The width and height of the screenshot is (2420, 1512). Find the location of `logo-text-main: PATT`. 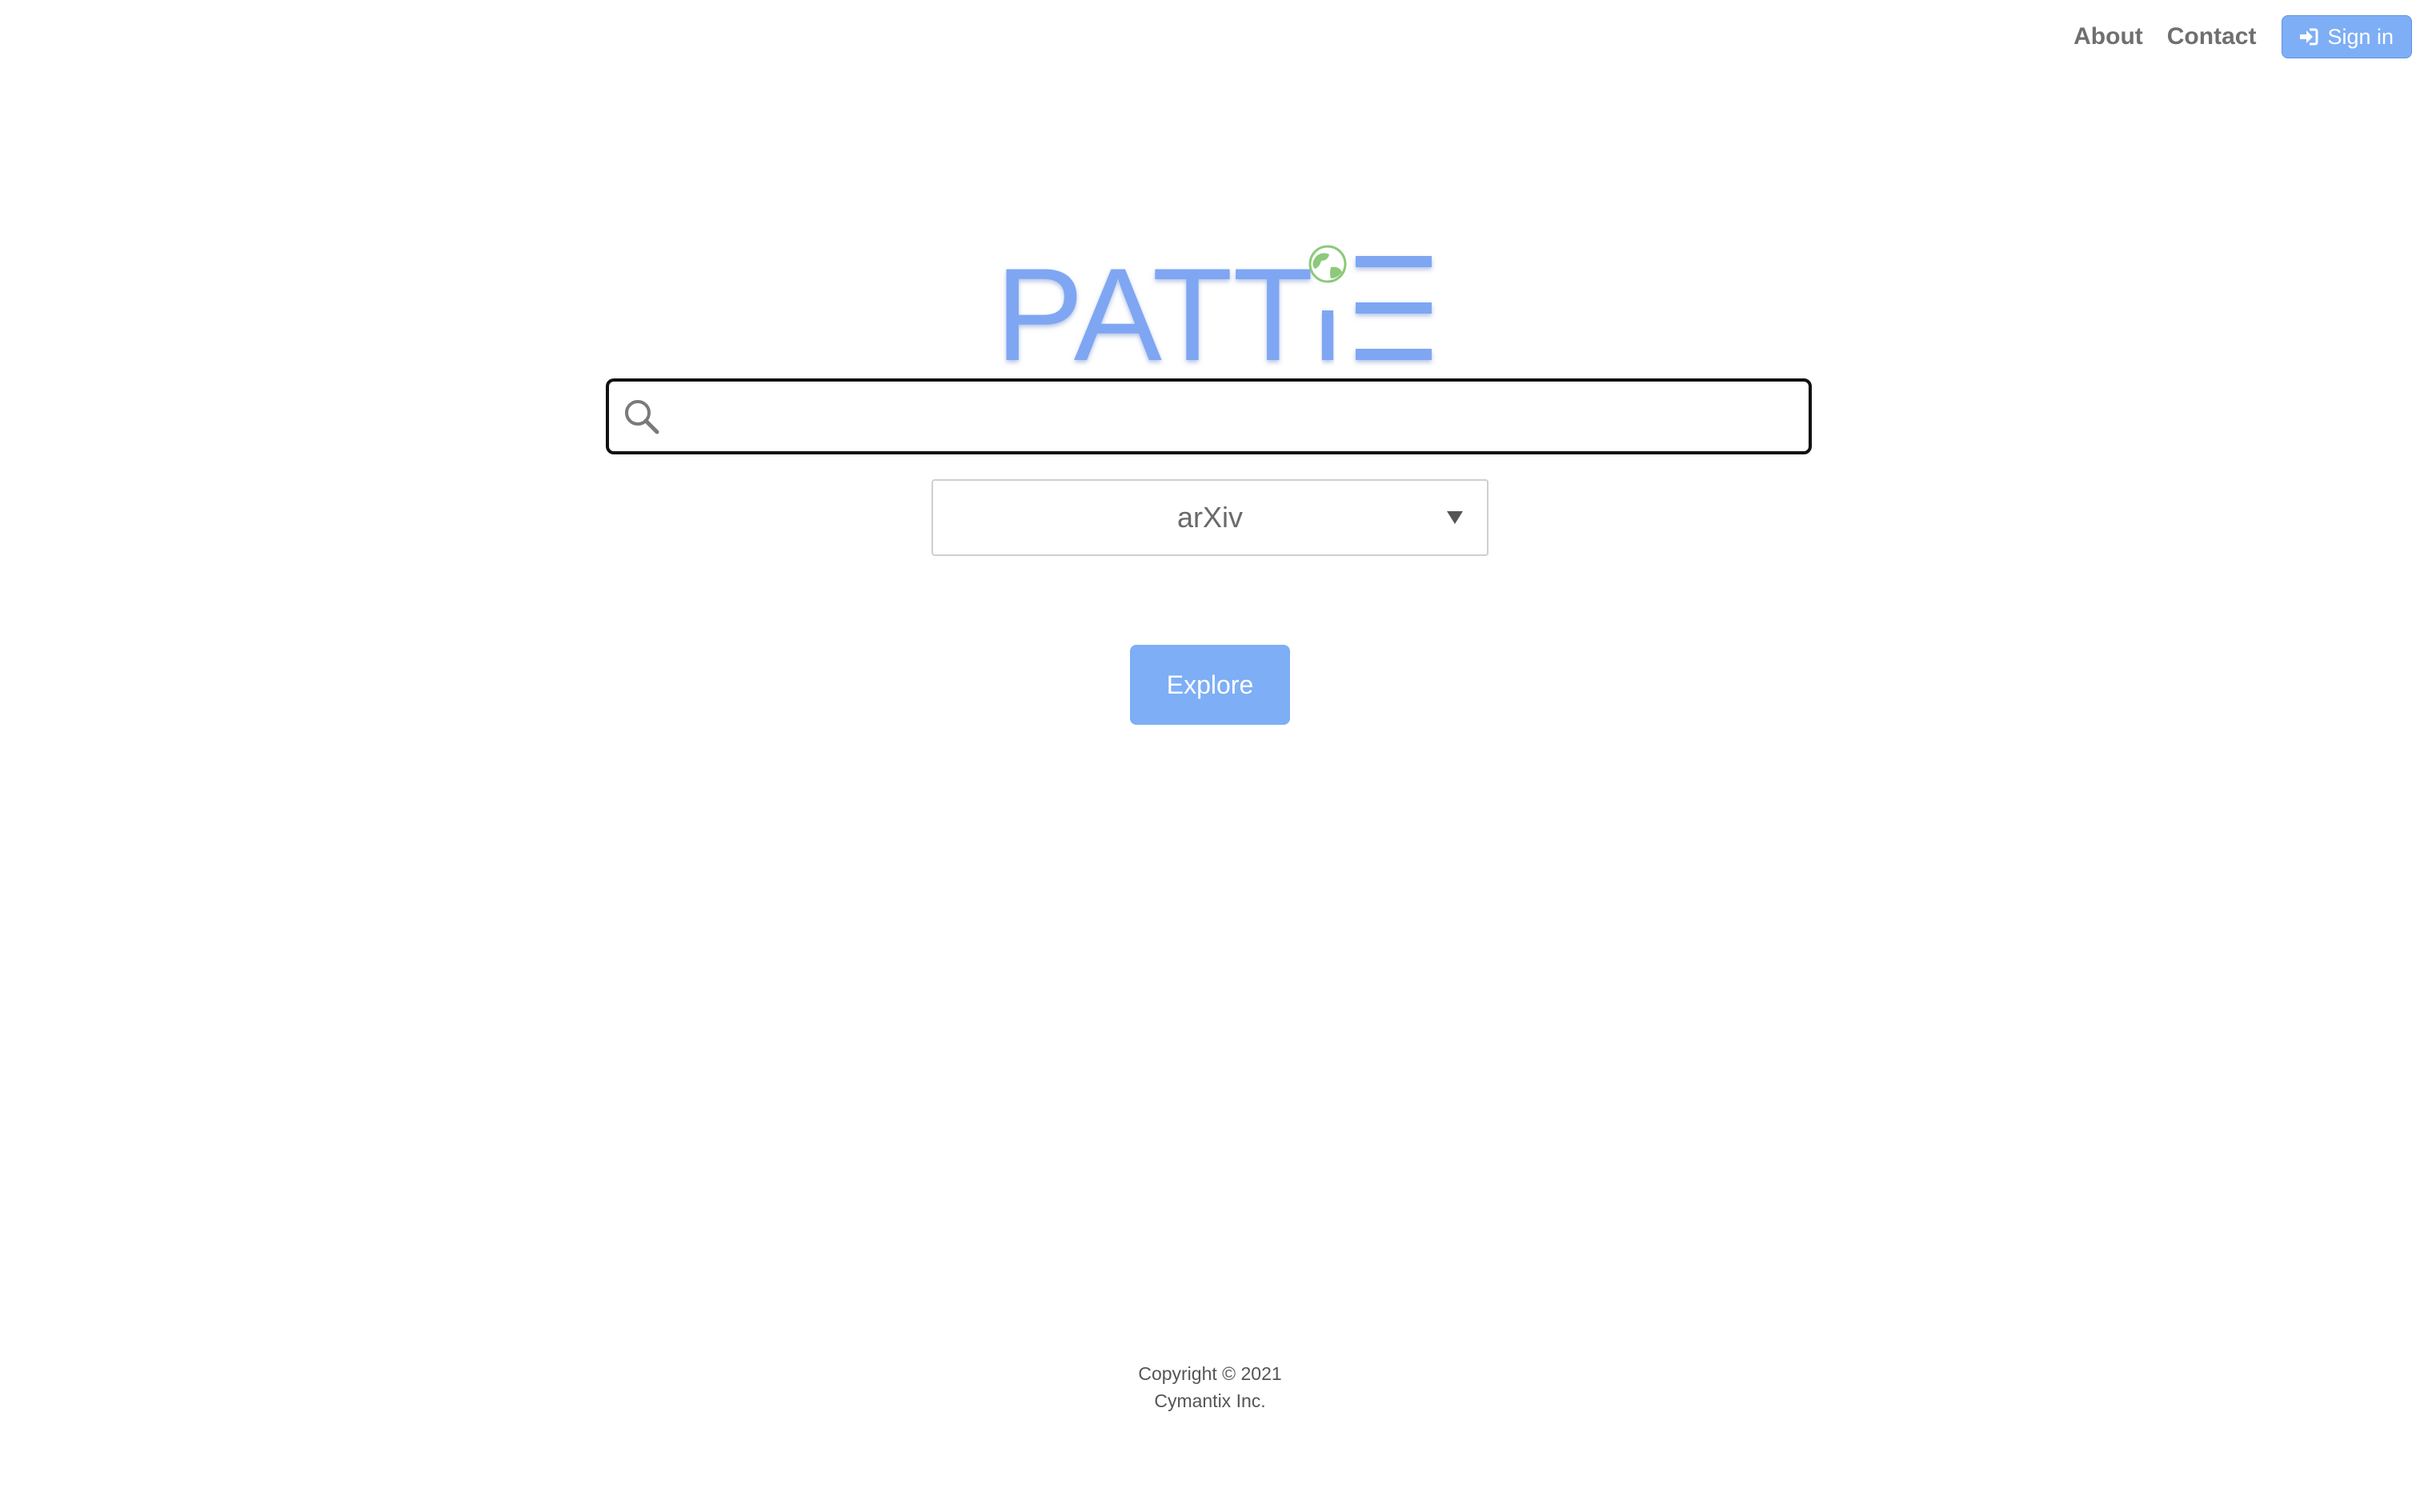

logo-text-main: PATT is located at coordinates (1154, 308).